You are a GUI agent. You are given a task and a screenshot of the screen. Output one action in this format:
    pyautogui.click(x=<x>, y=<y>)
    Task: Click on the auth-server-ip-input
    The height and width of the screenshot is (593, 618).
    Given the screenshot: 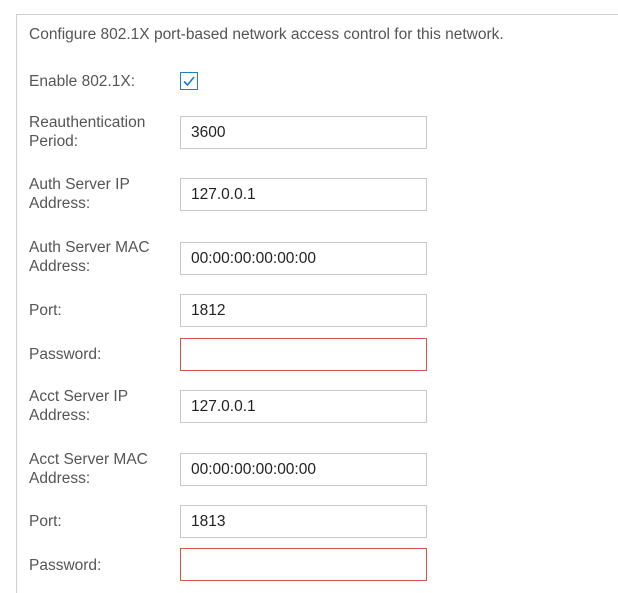 What is the action you would take?
    pyautogui.click(x=303, y=194)
    